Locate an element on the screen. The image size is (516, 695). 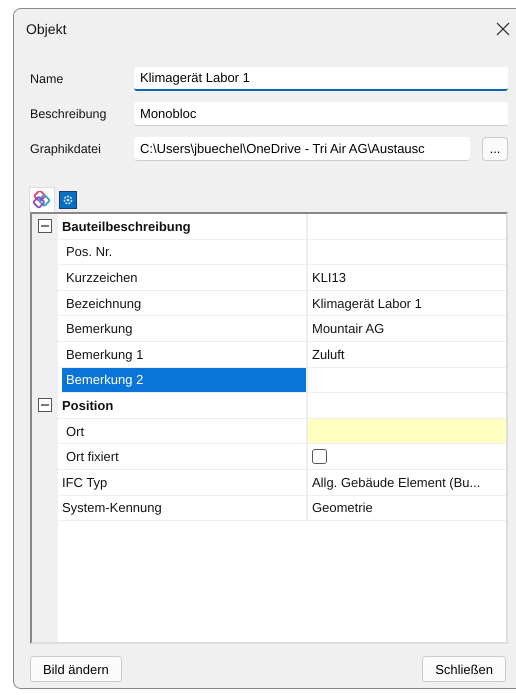
field-label: Graphikdatei is located at coordinates (66, 149).